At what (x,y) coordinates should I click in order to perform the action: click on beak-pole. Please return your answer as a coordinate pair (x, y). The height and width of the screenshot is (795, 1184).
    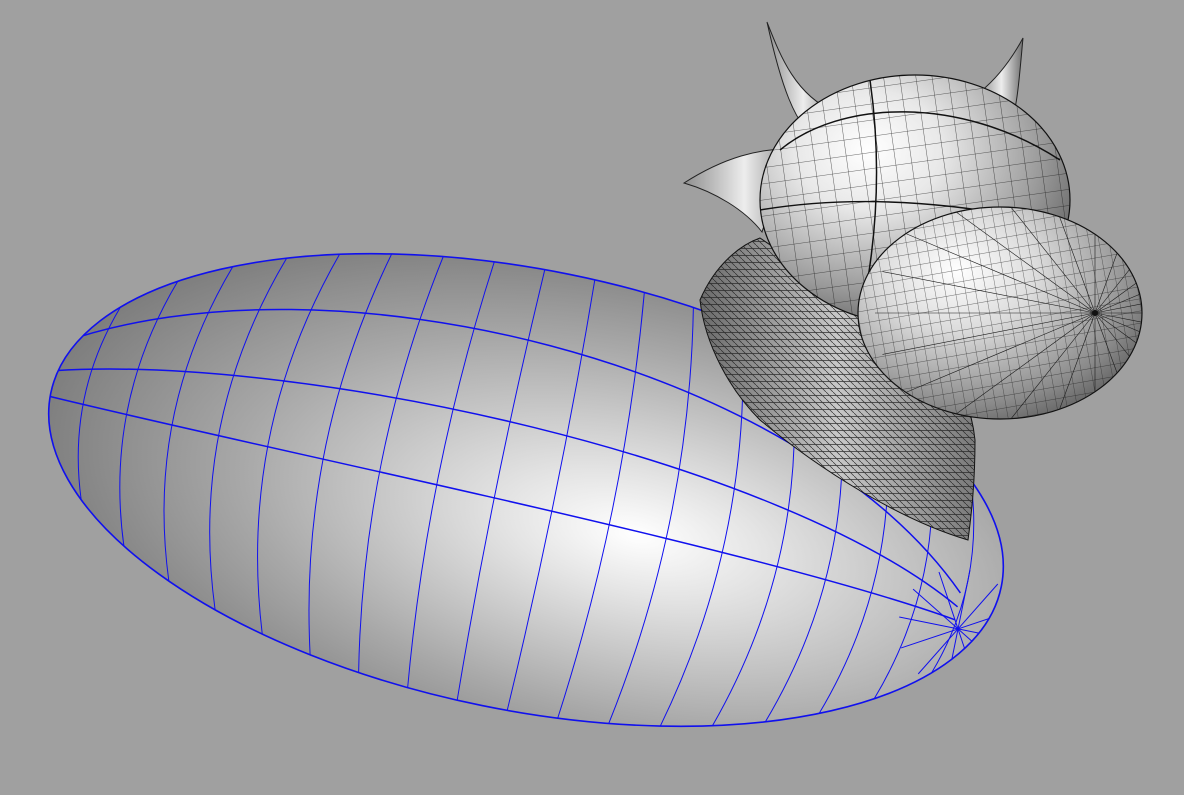
    Looking at the image, I should click on (1095, 313).